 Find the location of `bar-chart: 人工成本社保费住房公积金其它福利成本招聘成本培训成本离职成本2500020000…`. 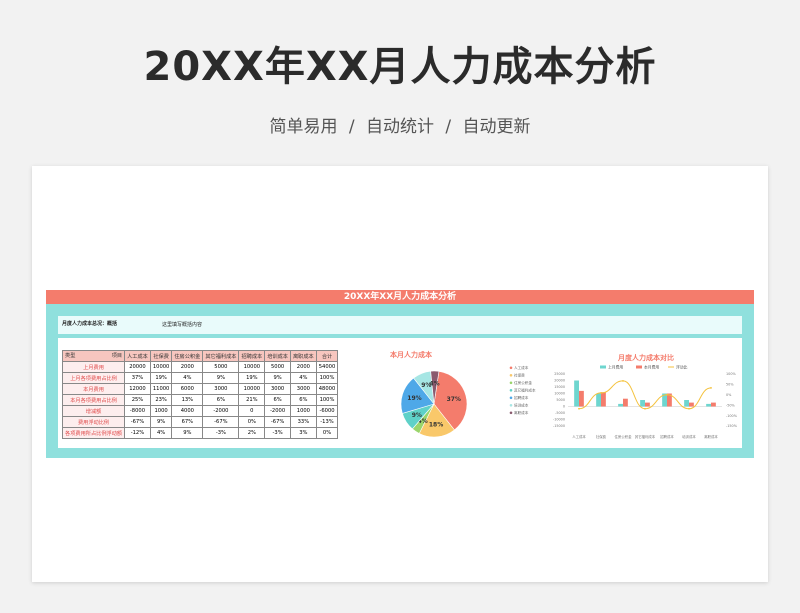

bar-chart: 人工成本社保费住房公积金其它福利成本招聘成本培训成本离职成本2500020000… is located at coordinates (623, 401).